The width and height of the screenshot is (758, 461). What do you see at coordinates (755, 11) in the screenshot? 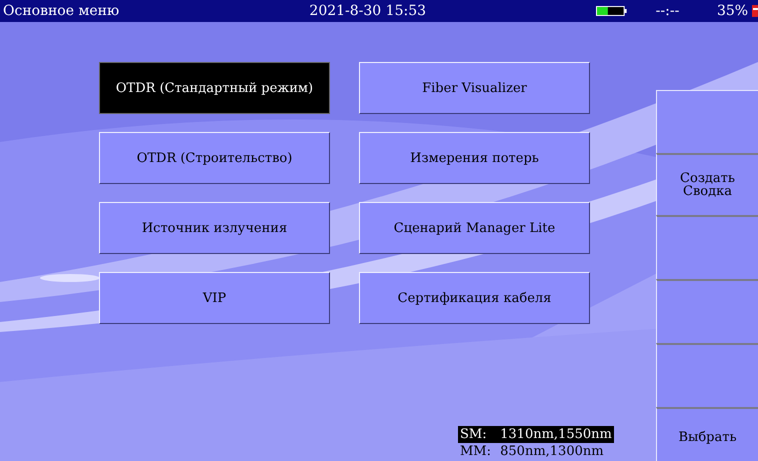
I see `status-icon` at bounding box center [755, 11].